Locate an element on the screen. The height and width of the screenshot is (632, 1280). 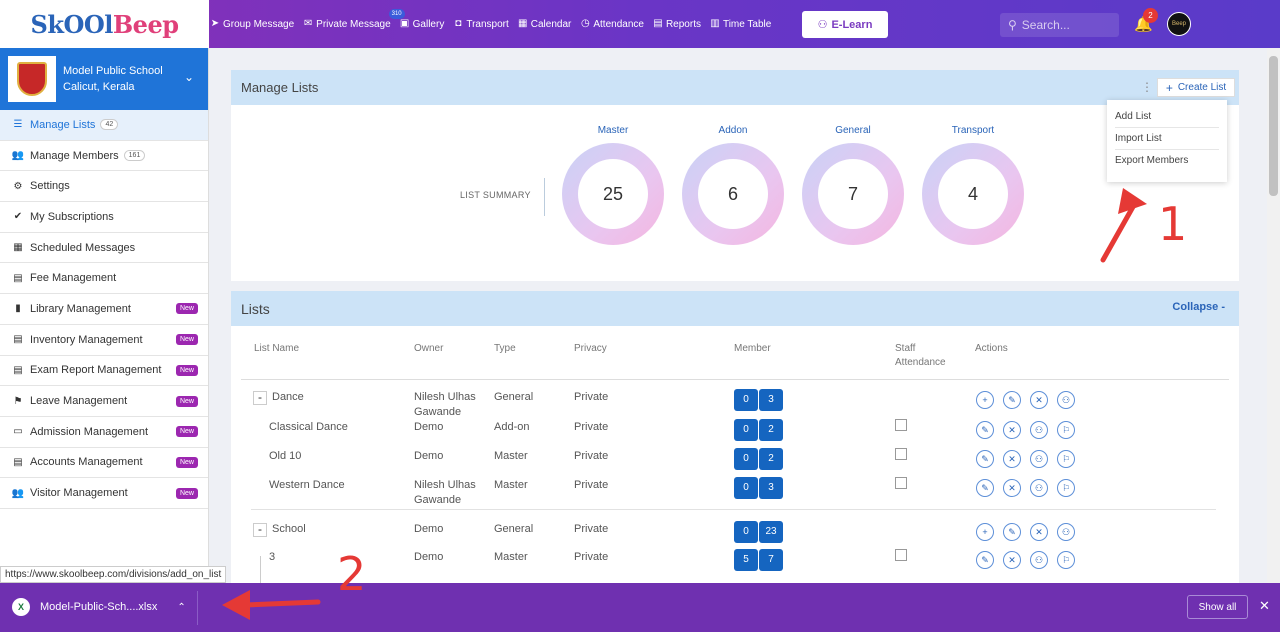
nav-time-table: ▥ Time Table is located at coordinates (740, 24).